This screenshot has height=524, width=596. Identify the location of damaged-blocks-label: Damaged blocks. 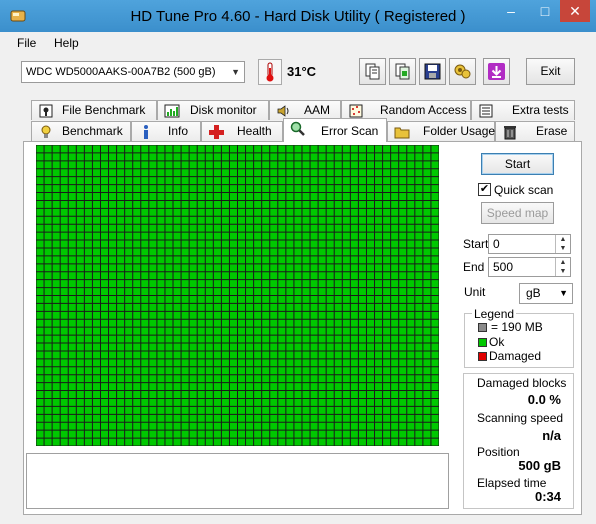
(522, 383).